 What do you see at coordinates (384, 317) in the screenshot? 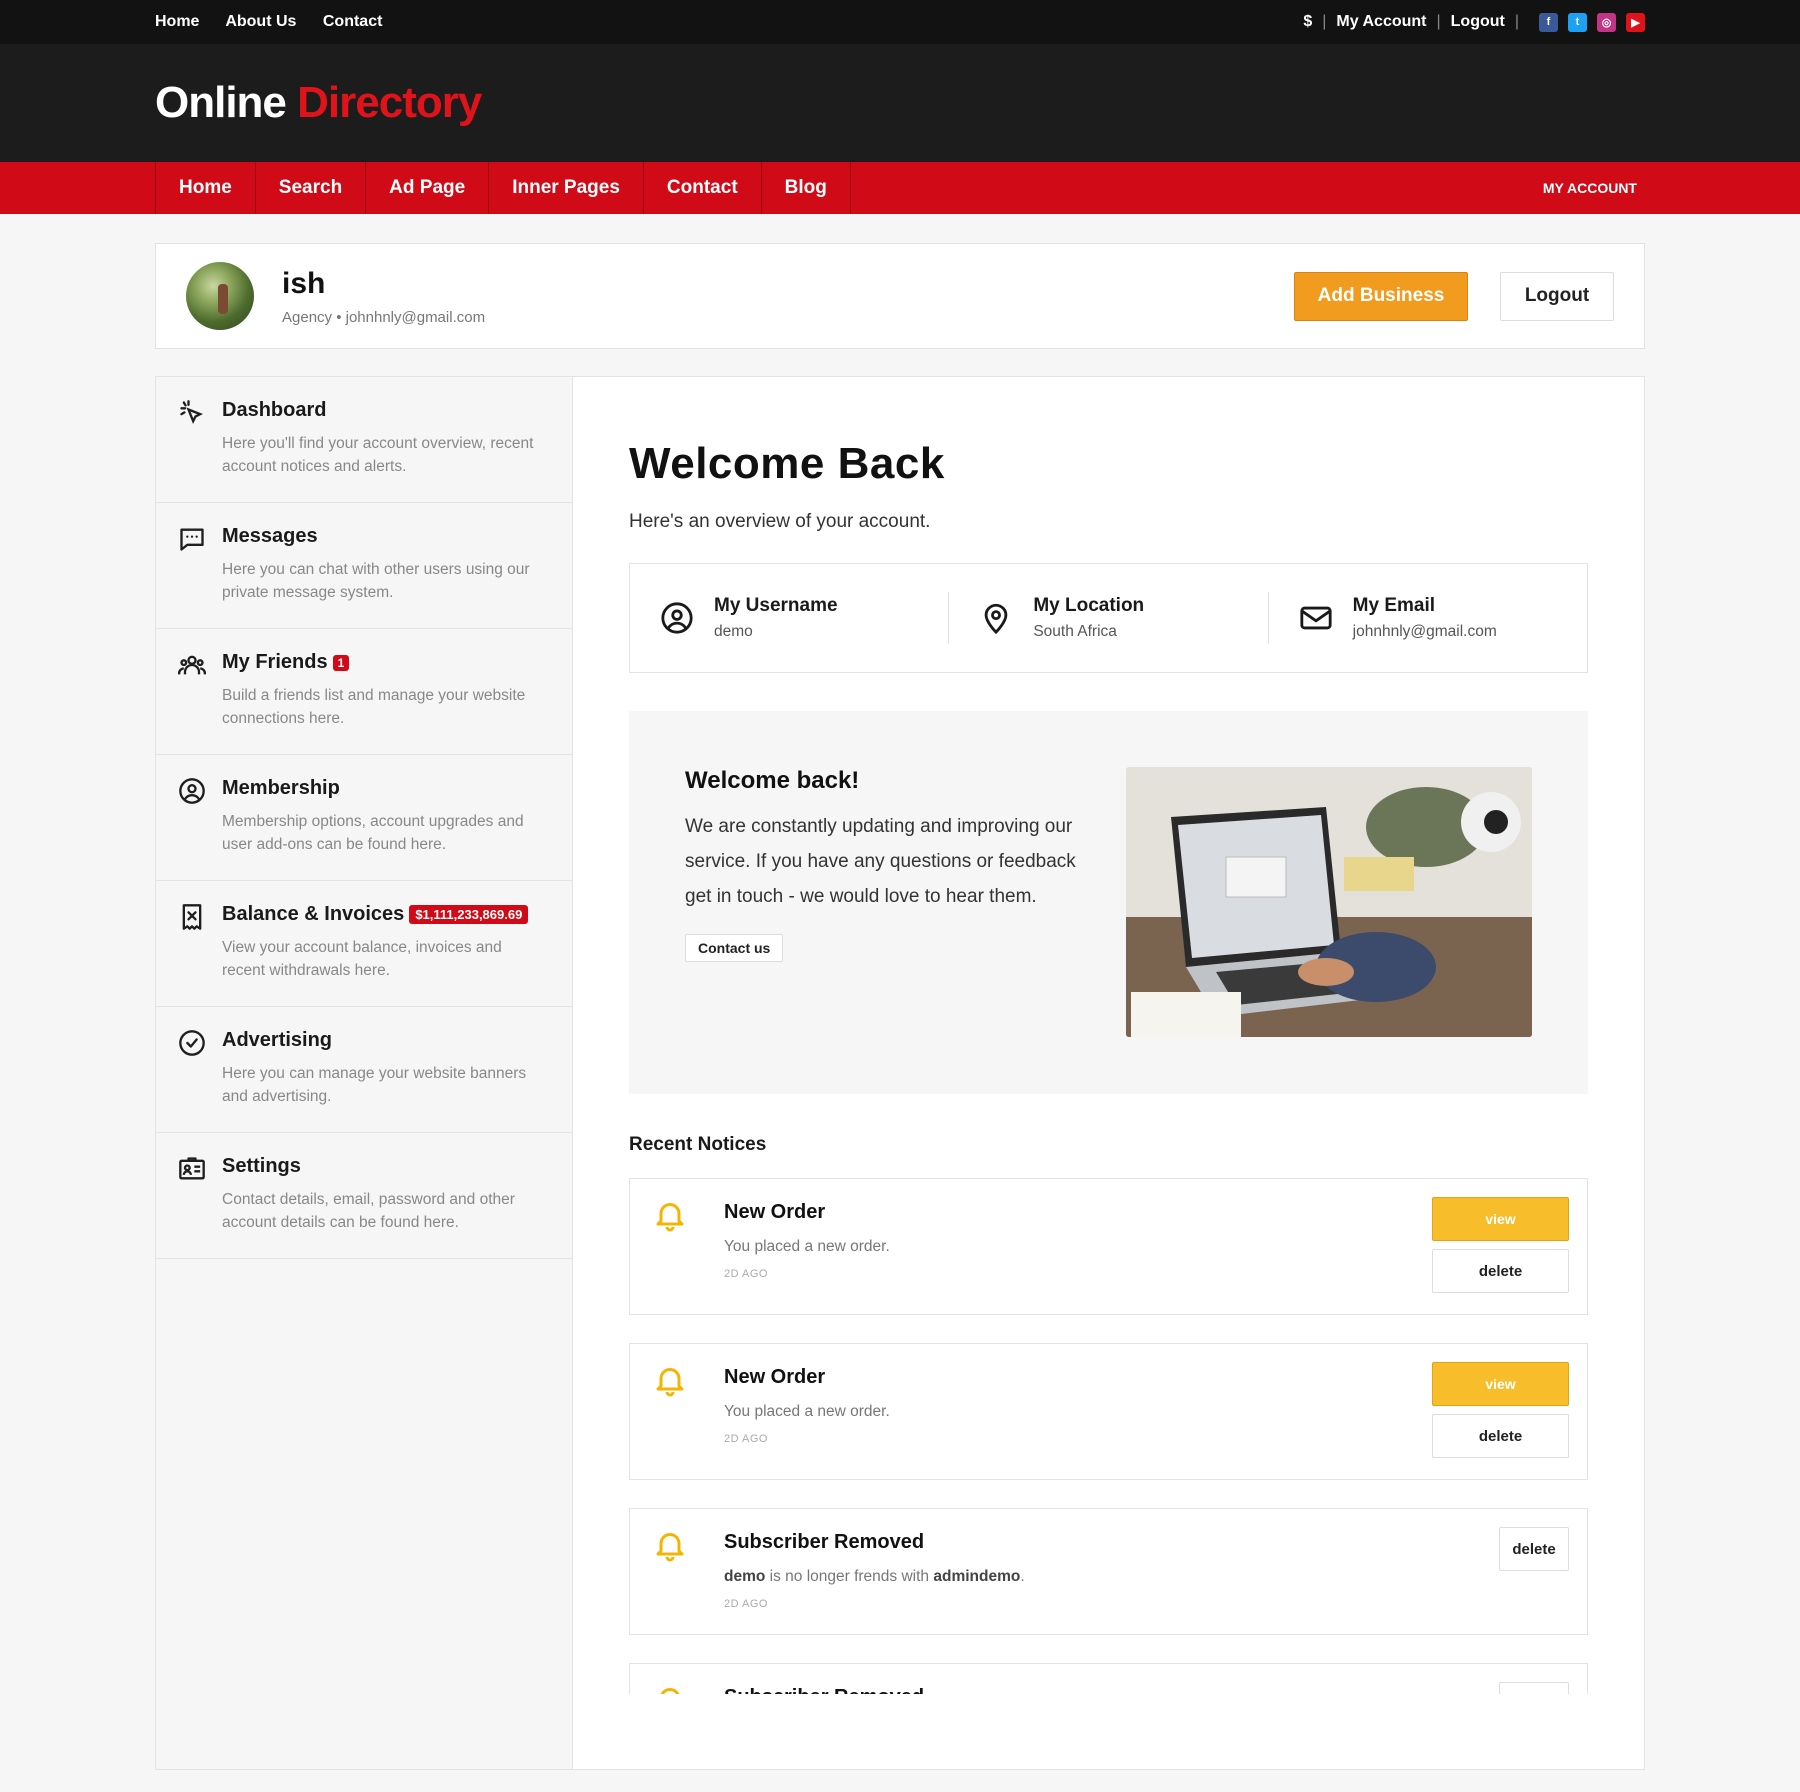
I see `profile-subtitle: Agency • johnhnly@gmail.com` at bounding box center [384, 317].